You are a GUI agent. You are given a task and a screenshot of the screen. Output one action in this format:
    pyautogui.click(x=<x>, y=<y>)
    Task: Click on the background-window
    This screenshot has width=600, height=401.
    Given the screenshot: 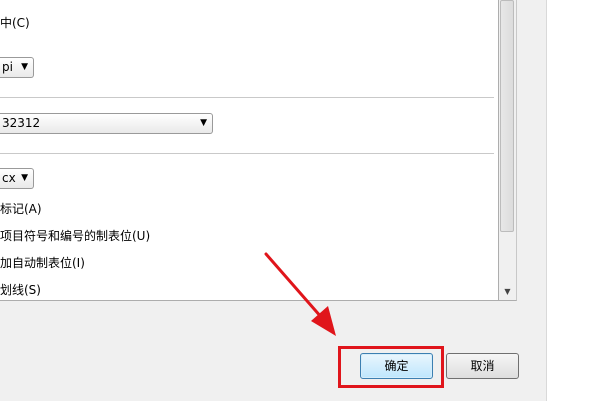 What is the action you would take?
    pyautogui.click(x=573, y=200)
    